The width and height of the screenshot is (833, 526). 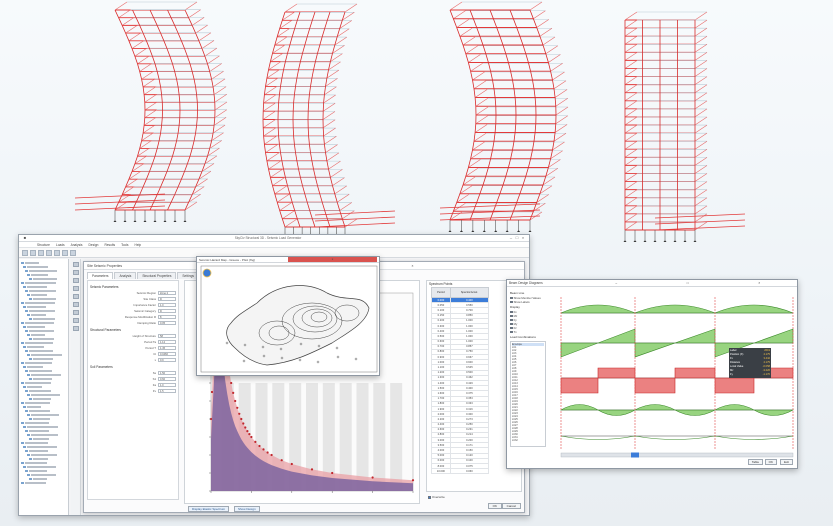 I want to click on plate-tool-icon, so click(x=75, y=288).